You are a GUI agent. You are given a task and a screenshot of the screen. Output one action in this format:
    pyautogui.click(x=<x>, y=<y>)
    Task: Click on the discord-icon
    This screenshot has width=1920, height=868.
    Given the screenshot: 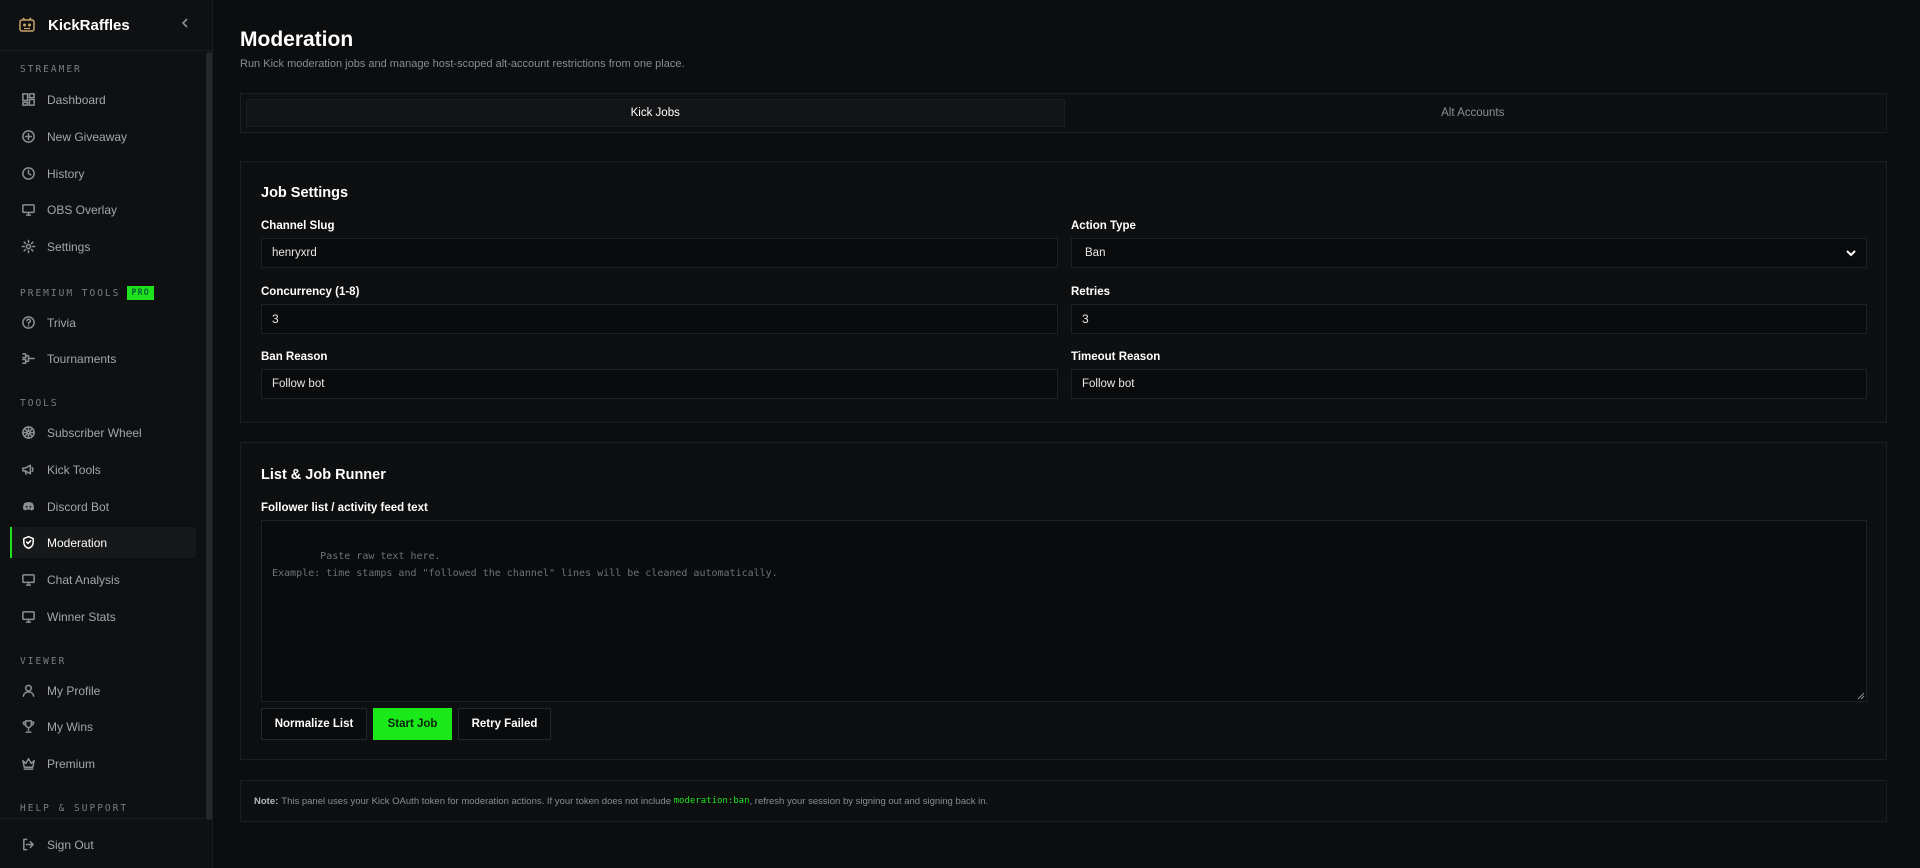 What is the action you would take?
    pyautogui.click(x=28, y=507)
    